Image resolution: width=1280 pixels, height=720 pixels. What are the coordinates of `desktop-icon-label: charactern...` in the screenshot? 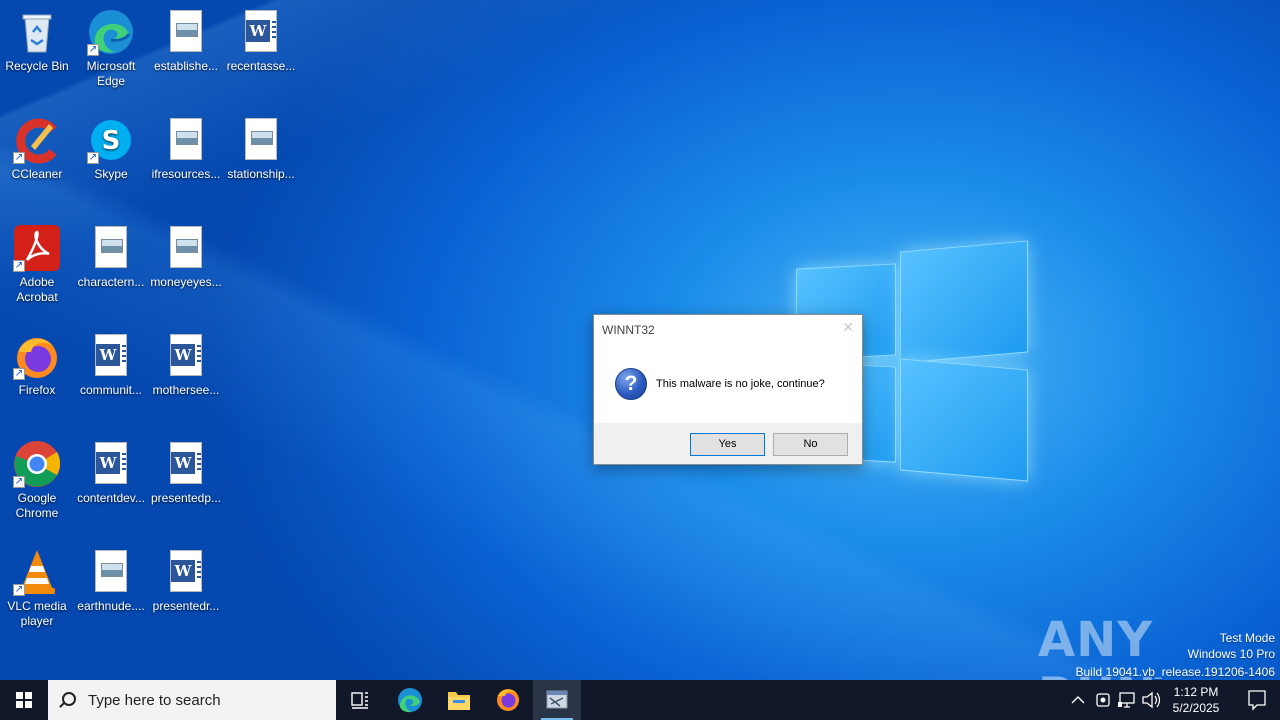 It's located at (111, 282).